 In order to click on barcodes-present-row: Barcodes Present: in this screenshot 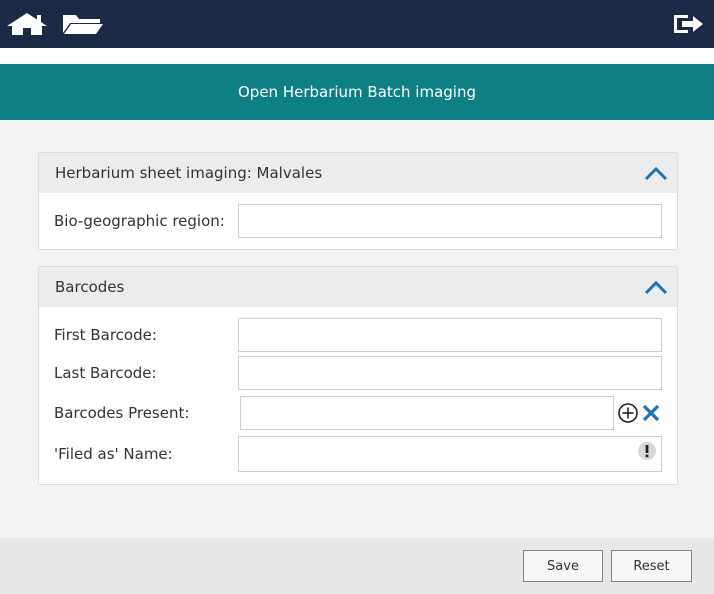, I will do `click(358, 413)`.